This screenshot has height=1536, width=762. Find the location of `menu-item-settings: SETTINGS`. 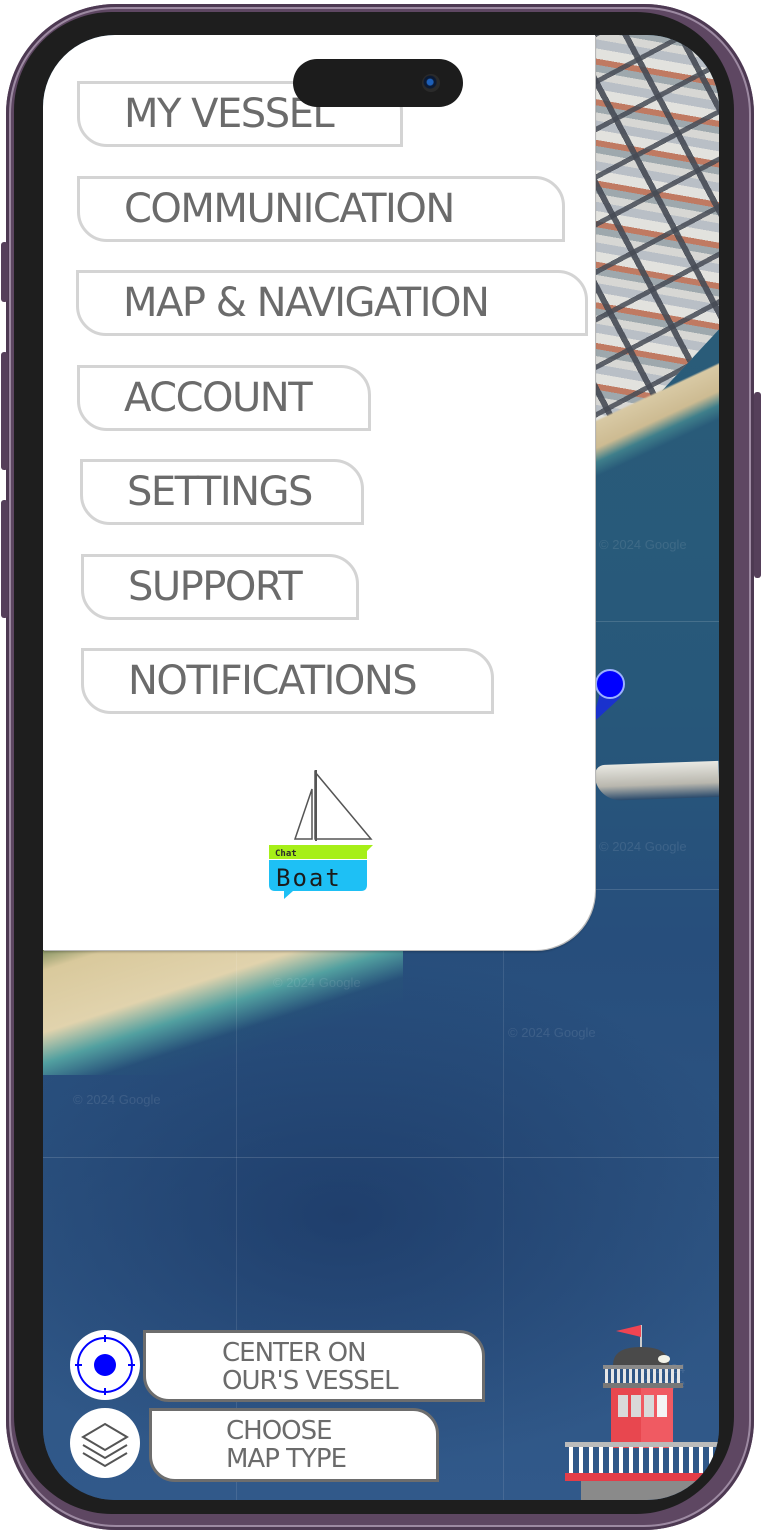

menu-item-settings: SETTINGS is located at coordinates (222, 492).